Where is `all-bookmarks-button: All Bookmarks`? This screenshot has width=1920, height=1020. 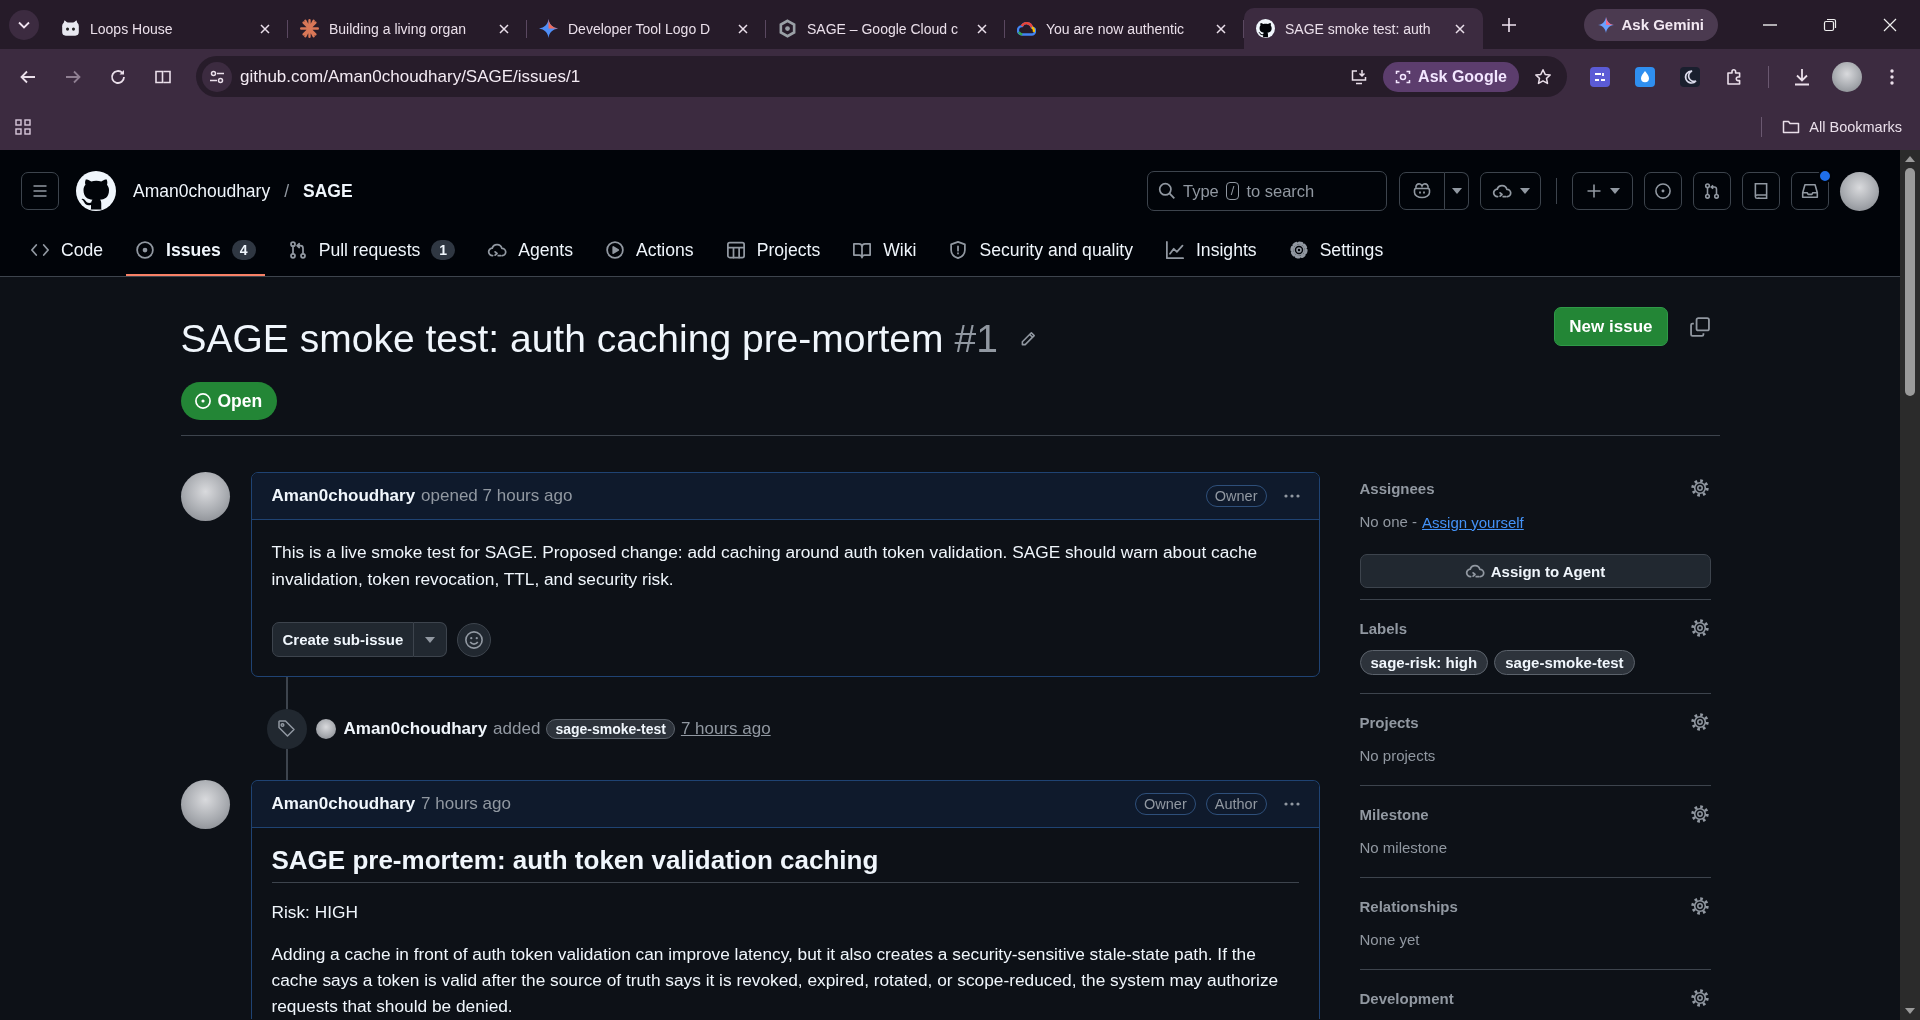
all-bookmarks-button: All Bookmarks is located at coordinates (1842, 127).